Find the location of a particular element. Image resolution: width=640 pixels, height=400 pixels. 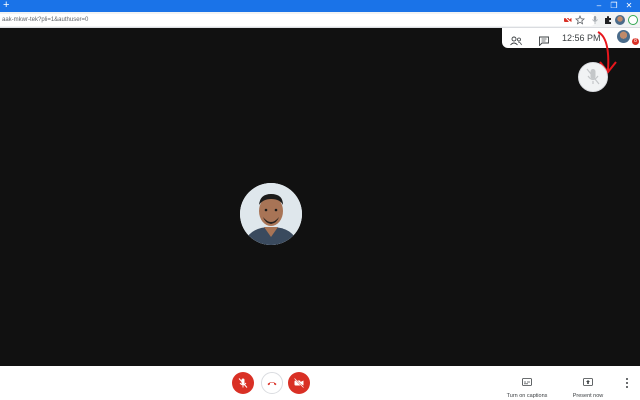

profile-avatar-icon is located at coordinates (620, 20).